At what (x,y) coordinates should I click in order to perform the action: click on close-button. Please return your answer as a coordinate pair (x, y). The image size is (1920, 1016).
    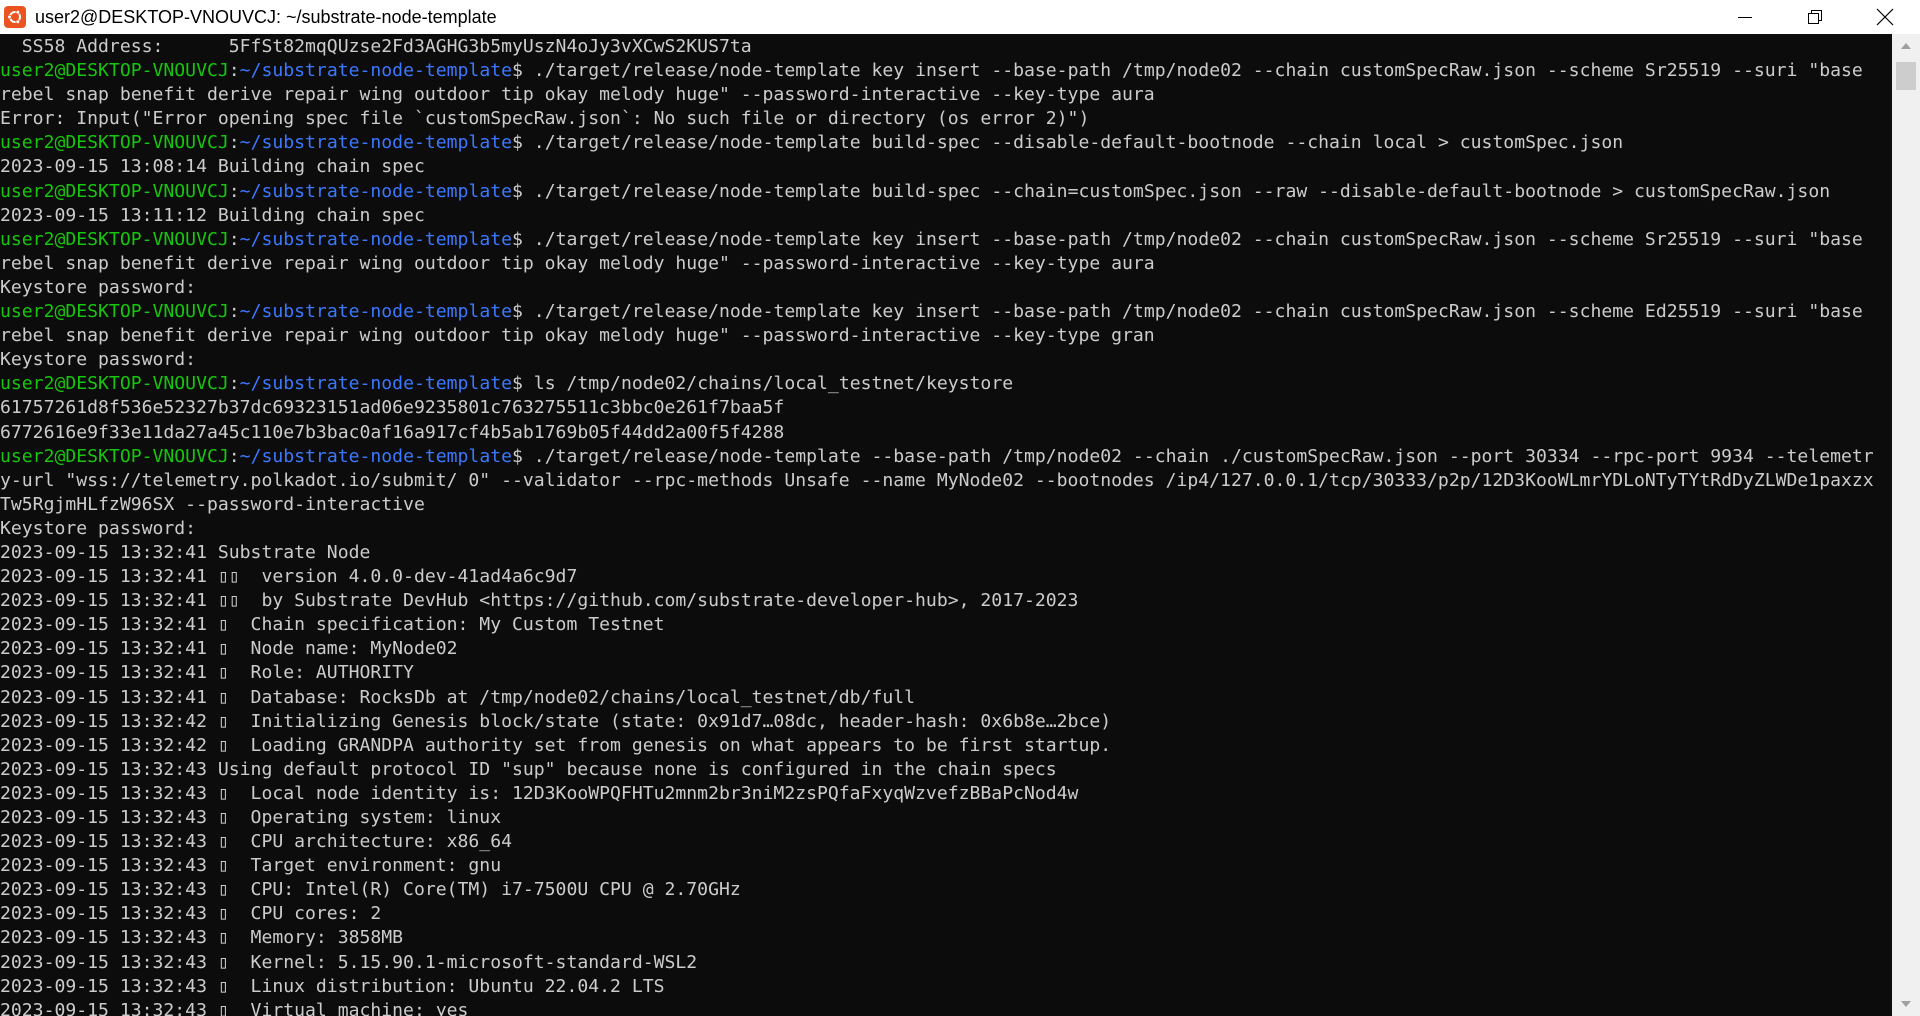
    Looking at the image, I should click on (1885, 17).